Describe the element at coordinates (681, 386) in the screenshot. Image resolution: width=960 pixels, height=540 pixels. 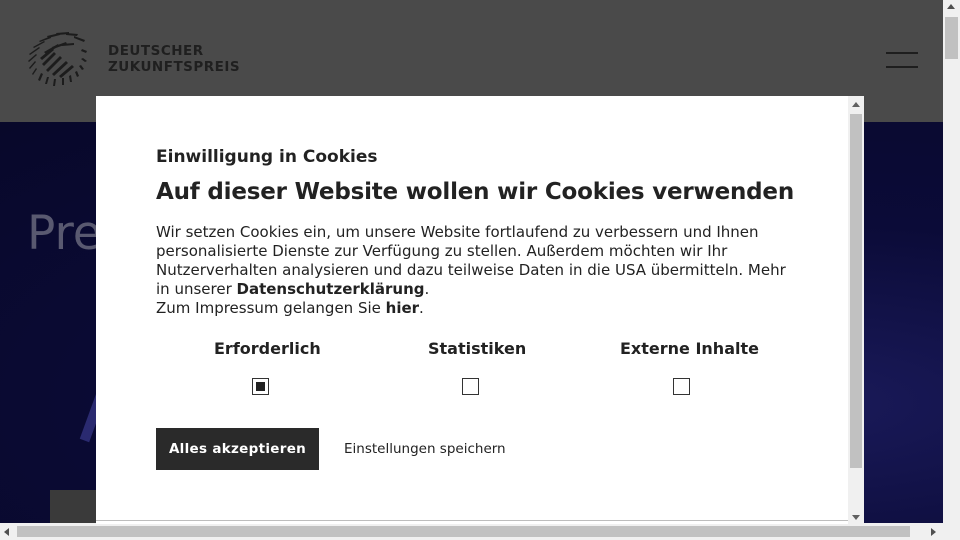
I see `checkbox-external-content` at that location.